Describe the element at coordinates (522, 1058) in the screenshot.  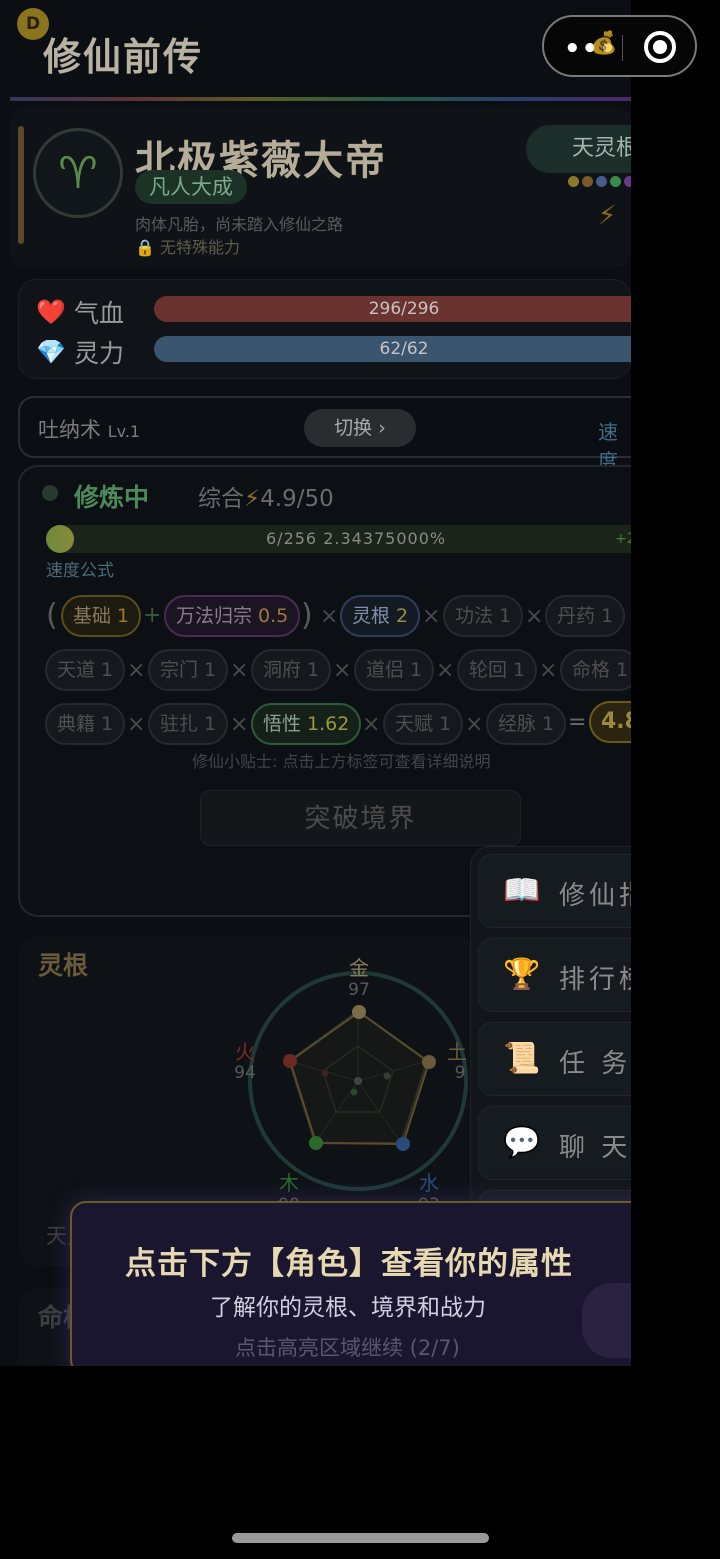
I see `scroll-icon: 📜` at that location.